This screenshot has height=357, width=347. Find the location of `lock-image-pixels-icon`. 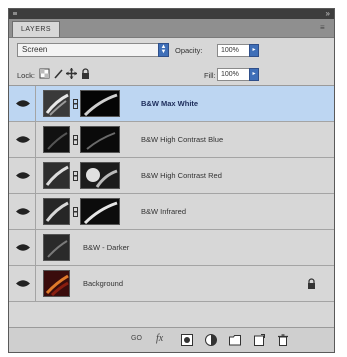

lock-image-pixels-icon is located at coordinates (58, 73).